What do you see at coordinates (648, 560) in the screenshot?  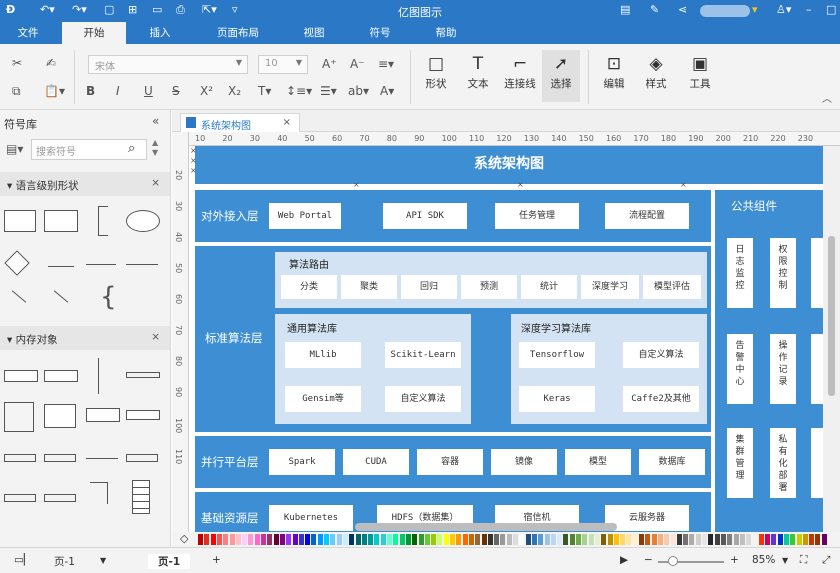 I see `zoom-out-icon: −` at bounding box center [648, 560].